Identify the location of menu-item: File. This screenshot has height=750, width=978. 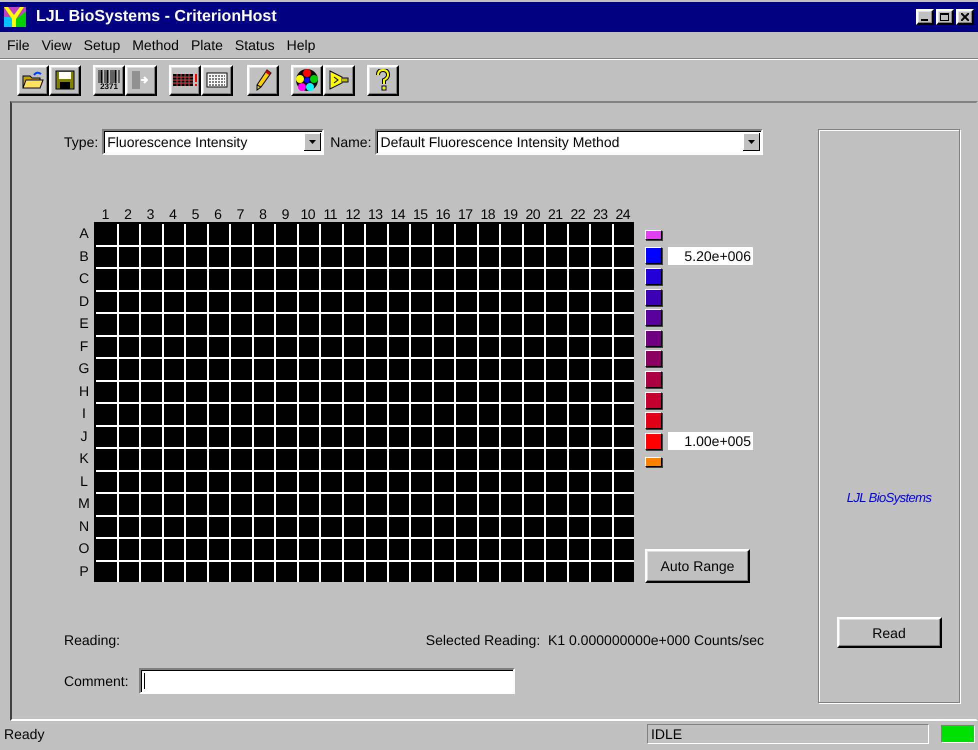
(18, 45).